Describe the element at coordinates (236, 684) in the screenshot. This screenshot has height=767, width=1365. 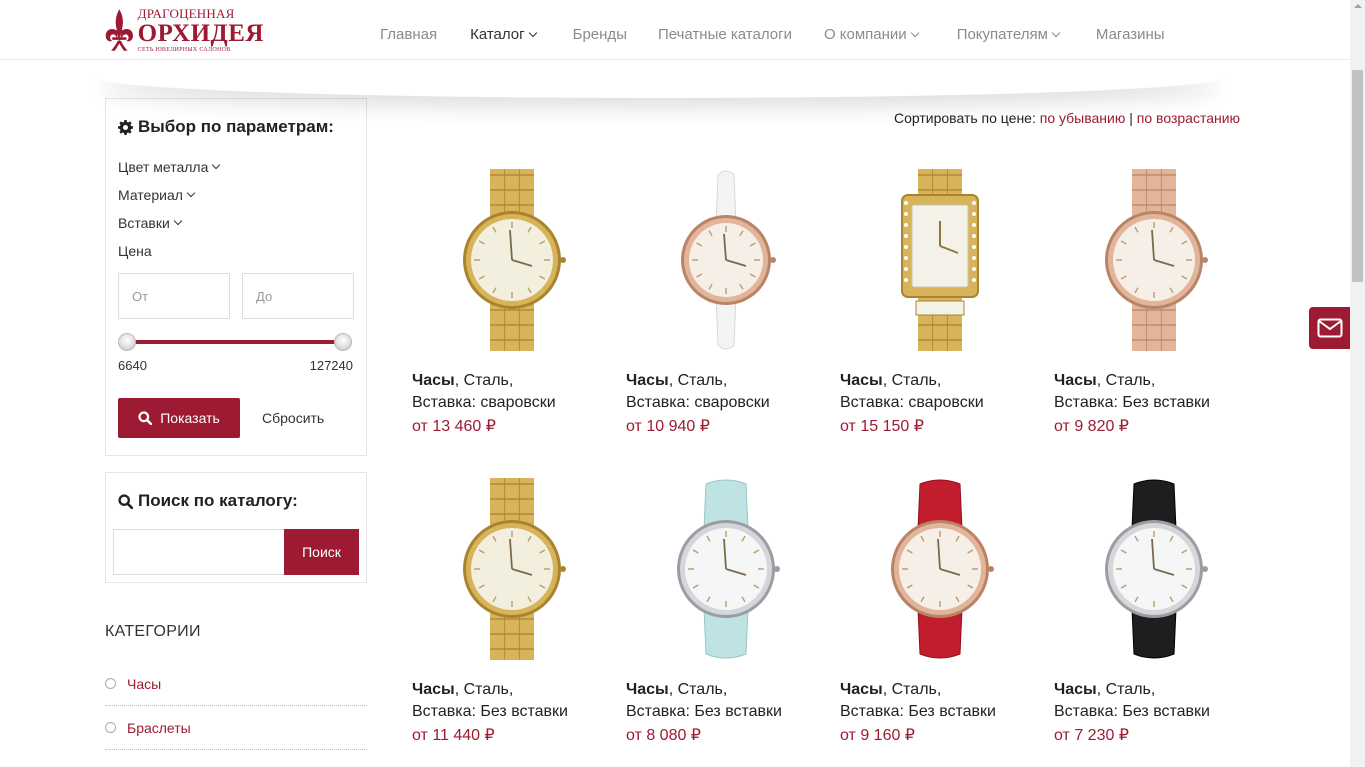
I see `category-item-watches: Часы` at that location.